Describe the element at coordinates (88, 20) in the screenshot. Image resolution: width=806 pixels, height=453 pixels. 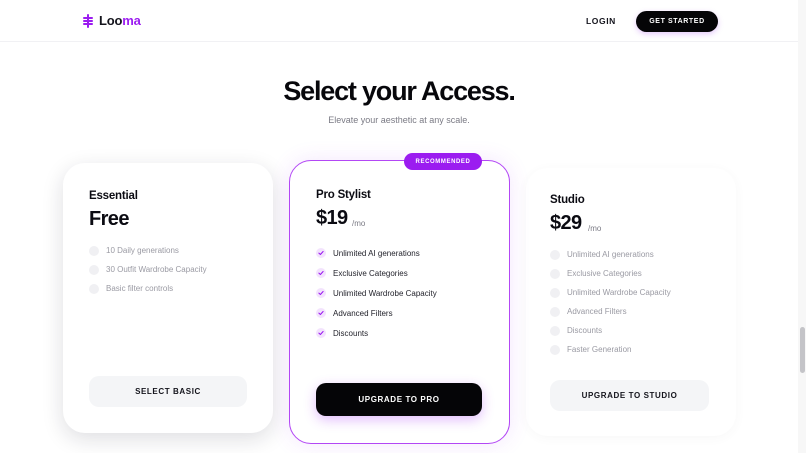
I see `logo-icon` at that location.